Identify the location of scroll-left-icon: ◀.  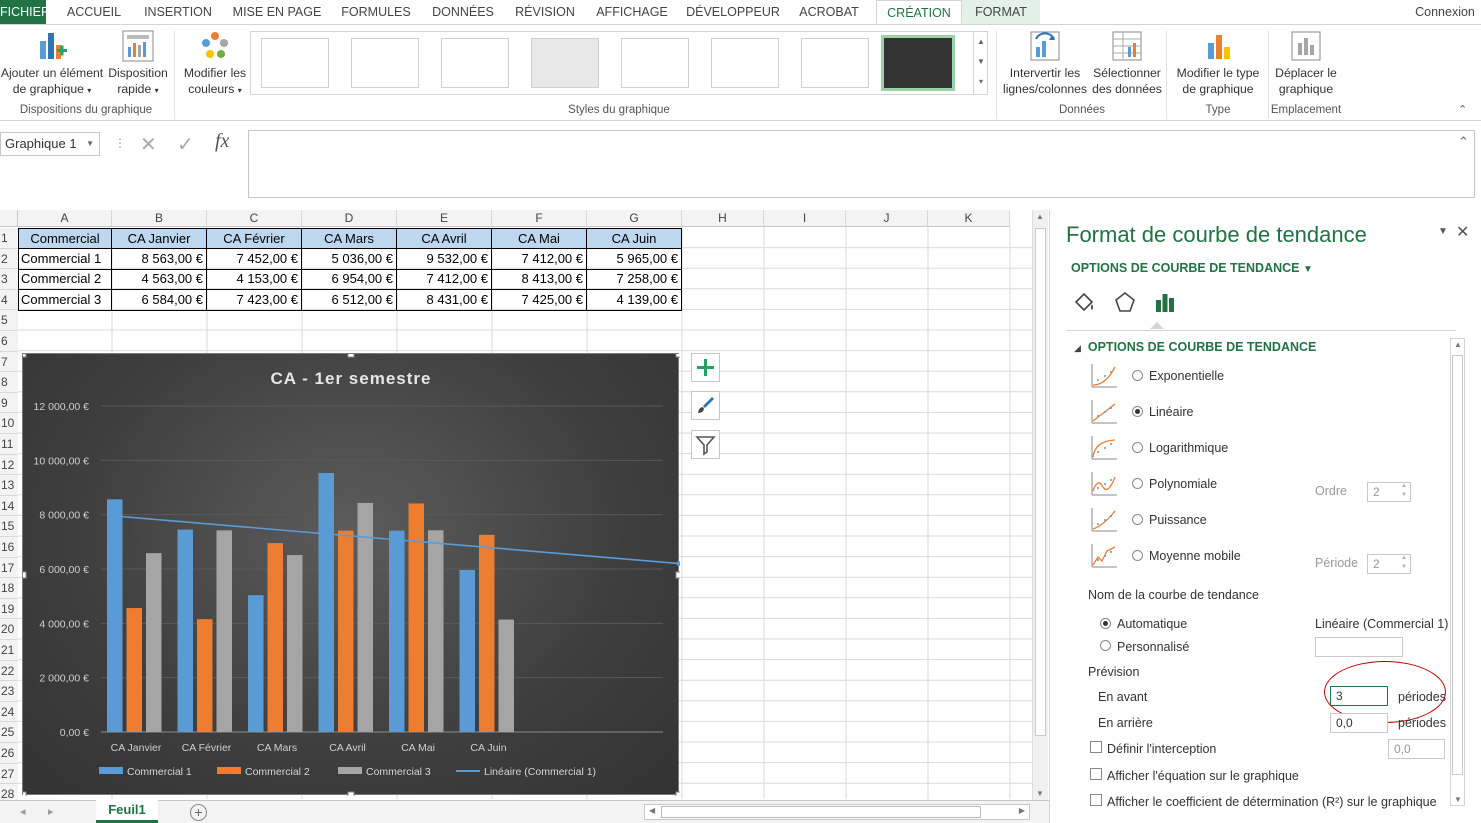
(652, 810).